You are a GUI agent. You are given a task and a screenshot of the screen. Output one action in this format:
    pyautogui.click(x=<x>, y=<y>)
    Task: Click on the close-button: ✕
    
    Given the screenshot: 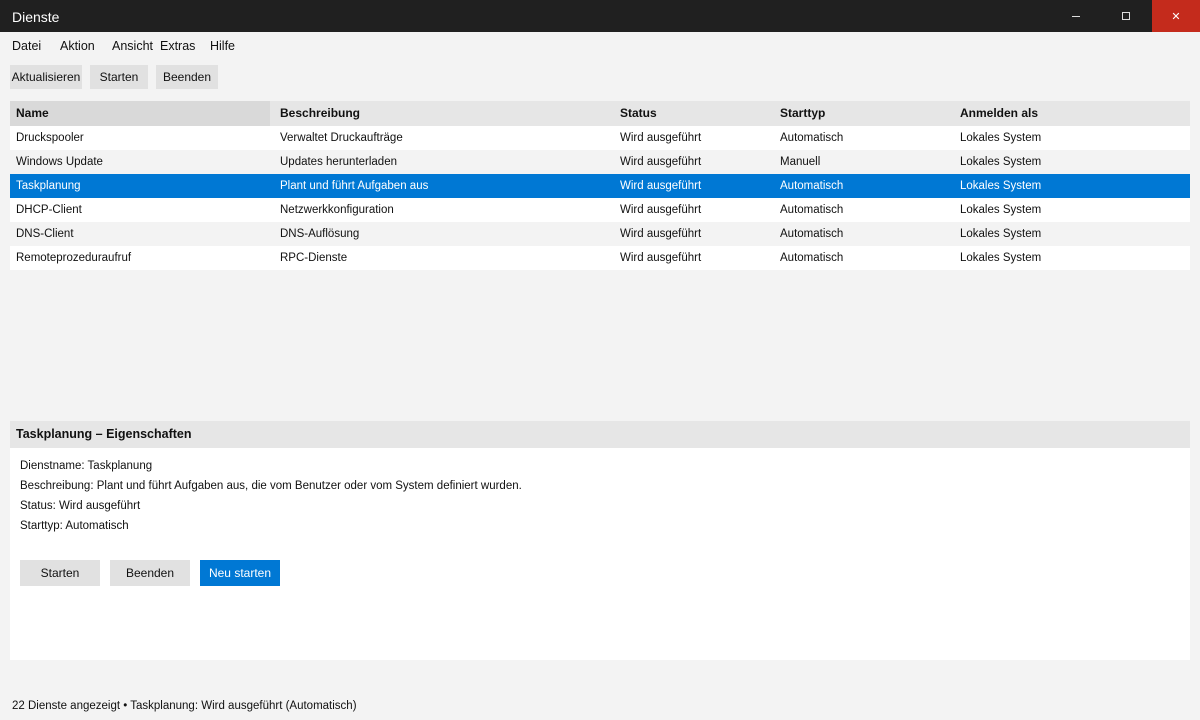 What is the action you would take?
    pyautogui.click(x=1176, y=16)
    